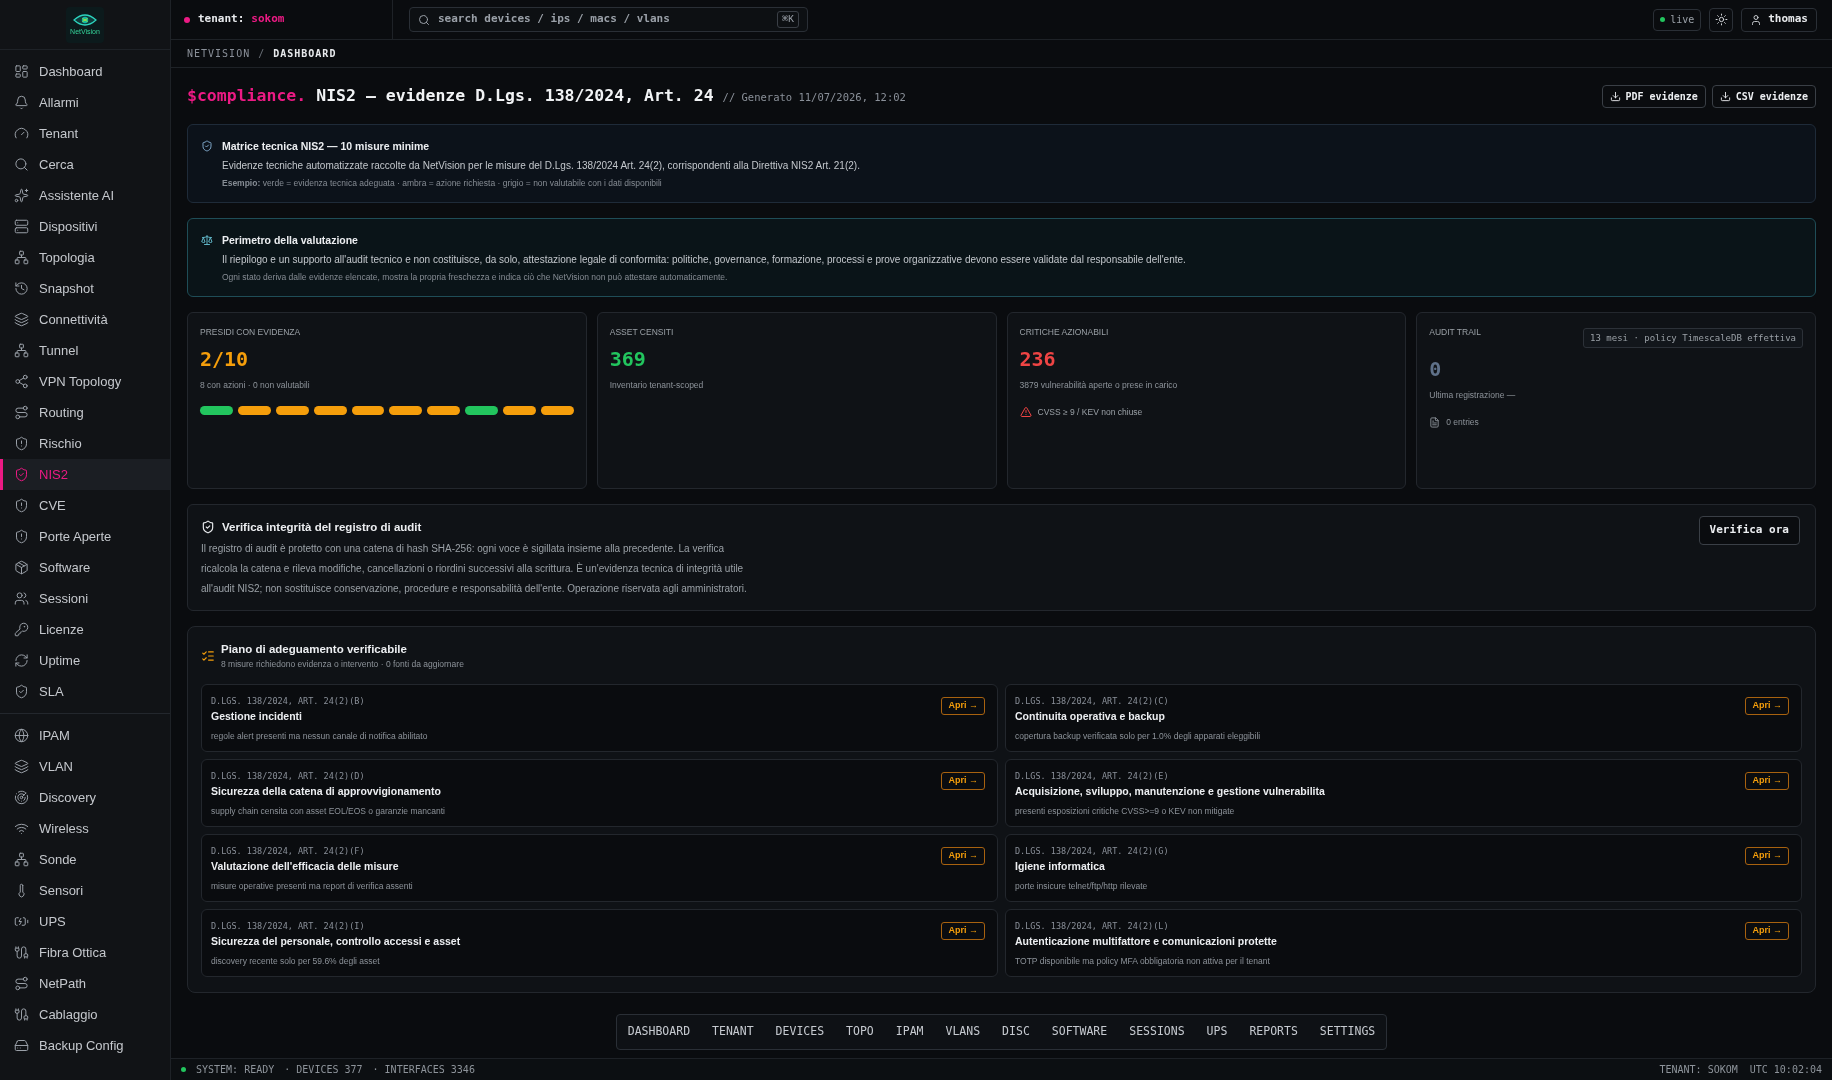 This screenshot has height=1080, width=1832. Describe the element at coordinates (1763, 96) in the screenshot. I see `download-button: CSV evidenze` at that location.